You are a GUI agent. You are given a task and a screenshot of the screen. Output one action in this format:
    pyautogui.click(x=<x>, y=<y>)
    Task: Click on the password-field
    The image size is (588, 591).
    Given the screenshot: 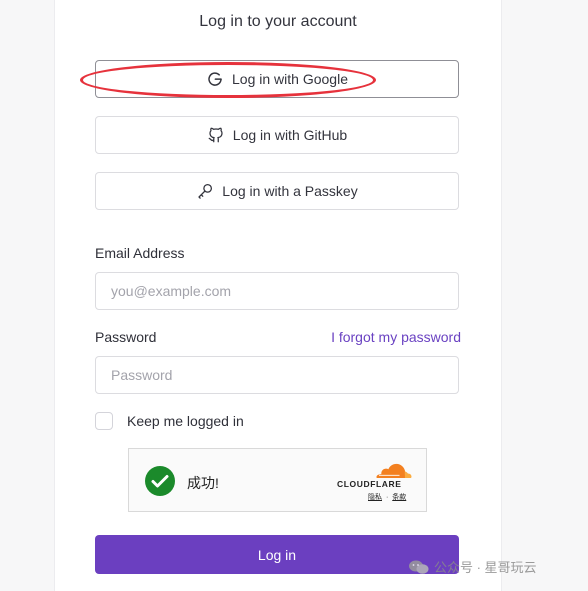 What is the action you would take?
    pyautogui.click(x=277, y=375)
    